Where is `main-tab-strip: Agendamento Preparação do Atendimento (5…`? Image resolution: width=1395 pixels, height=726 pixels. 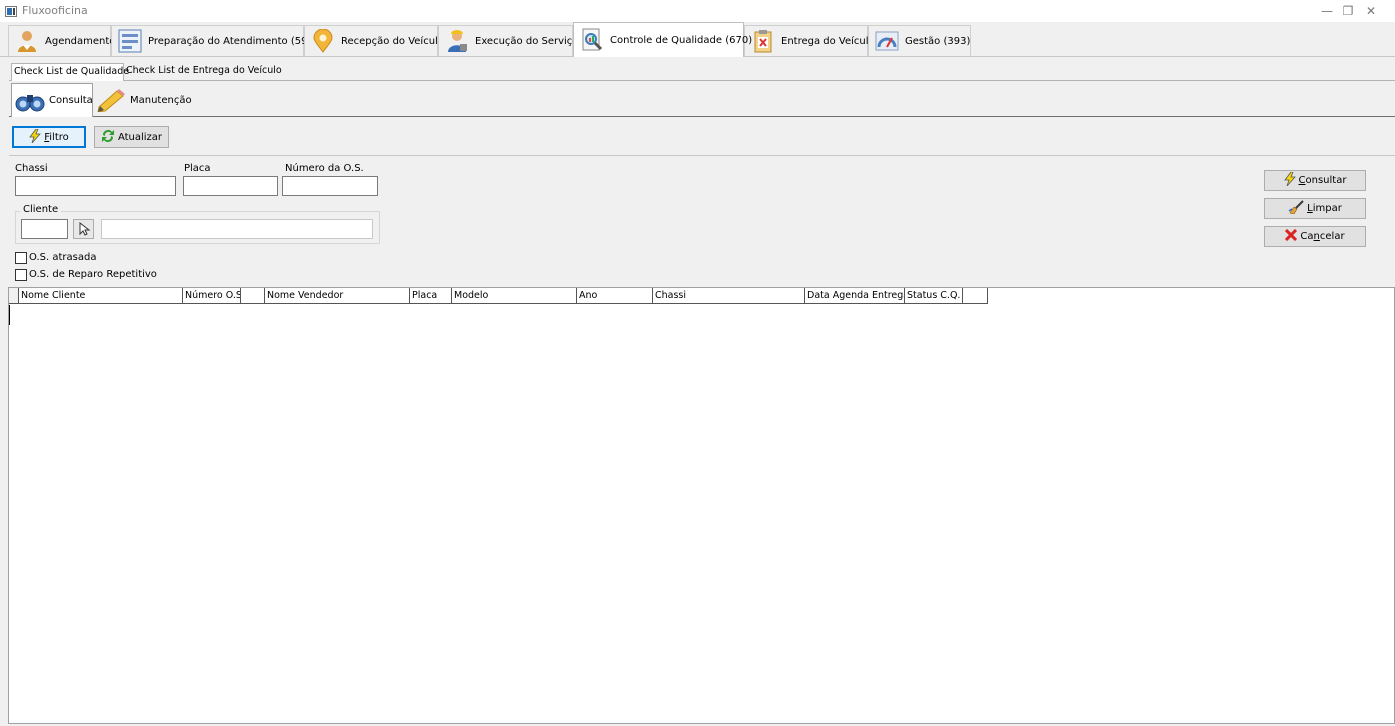 main-tab-strip: Agendamento Preparação do Atendimento (5… is located at coordinates (697, 40).